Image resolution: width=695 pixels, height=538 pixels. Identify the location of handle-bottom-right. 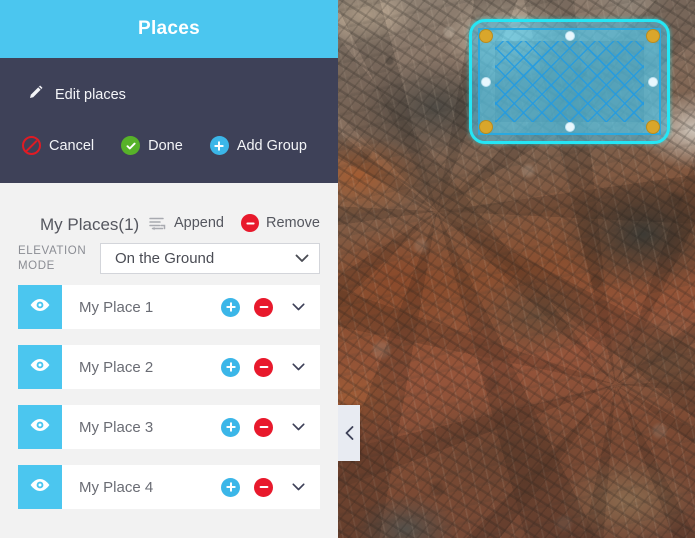
(653, 127).